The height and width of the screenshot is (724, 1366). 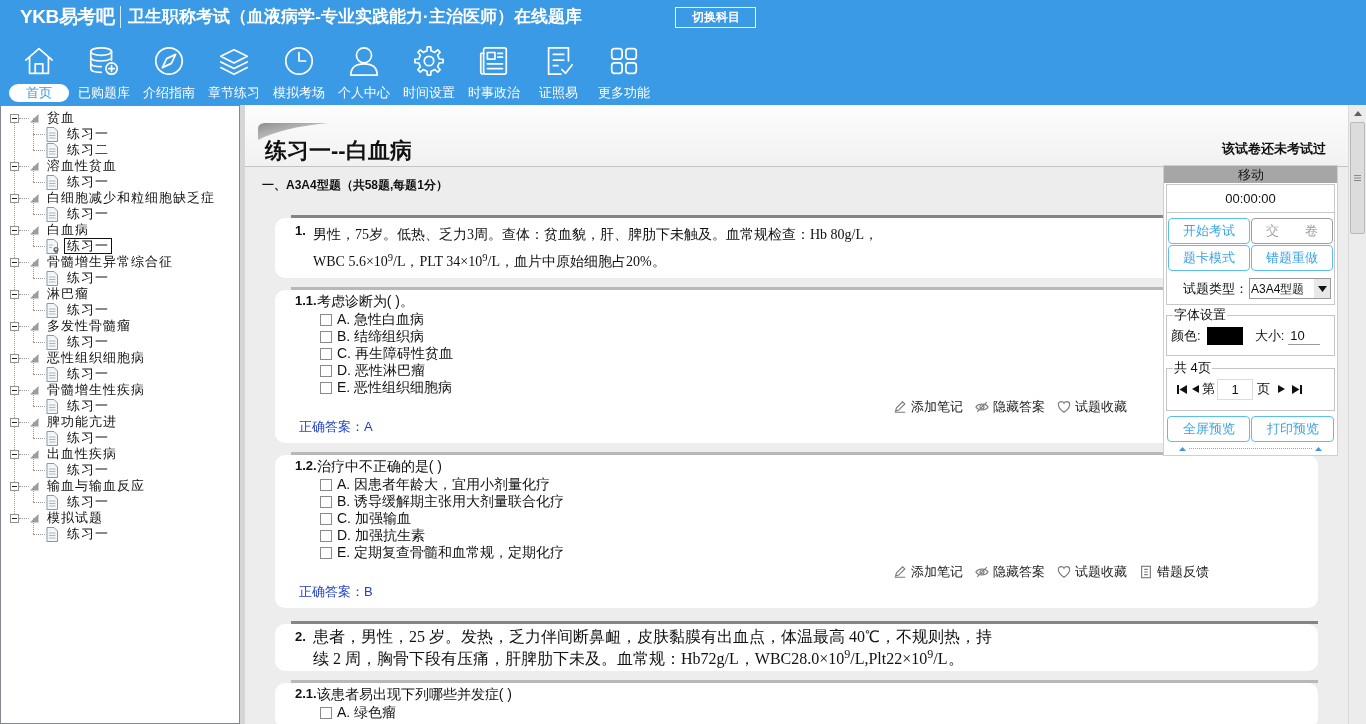 I want to click on scrollbar-thumb, so click(x=1357, y=178).